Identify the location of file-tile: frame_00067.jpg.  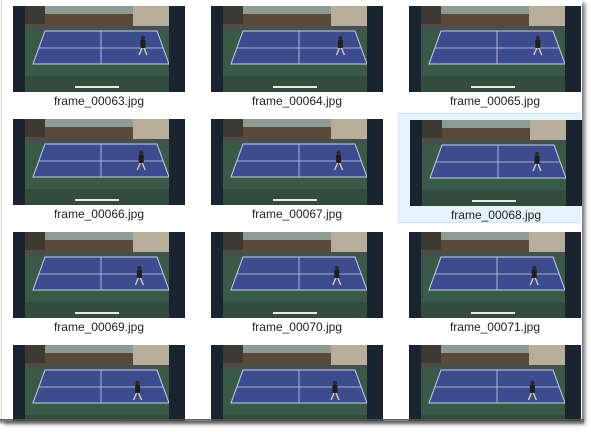
(291, 168).